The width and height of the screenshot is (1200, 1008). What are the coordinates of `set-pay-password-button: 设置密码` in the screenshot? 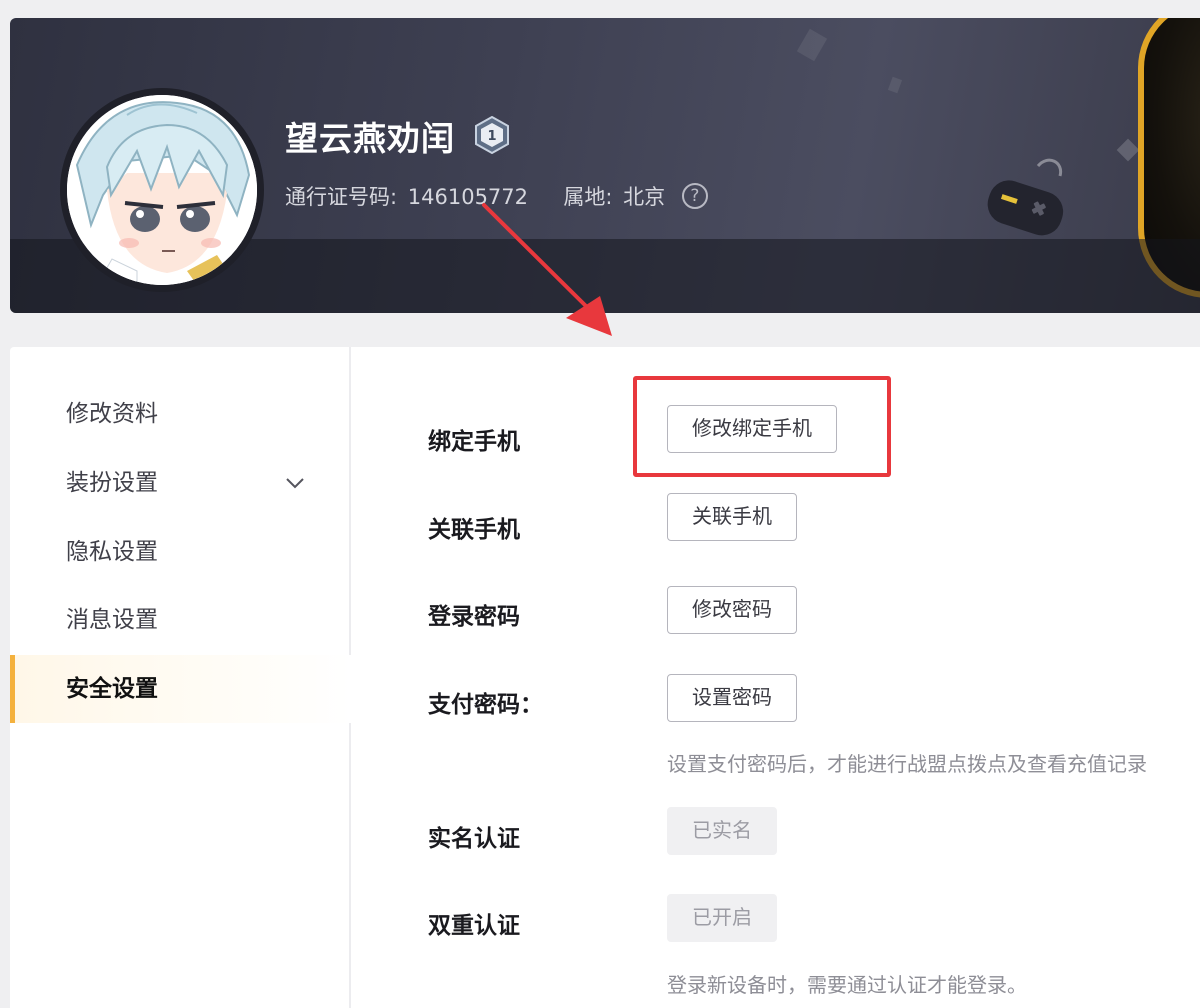 It's located at (732, 698).